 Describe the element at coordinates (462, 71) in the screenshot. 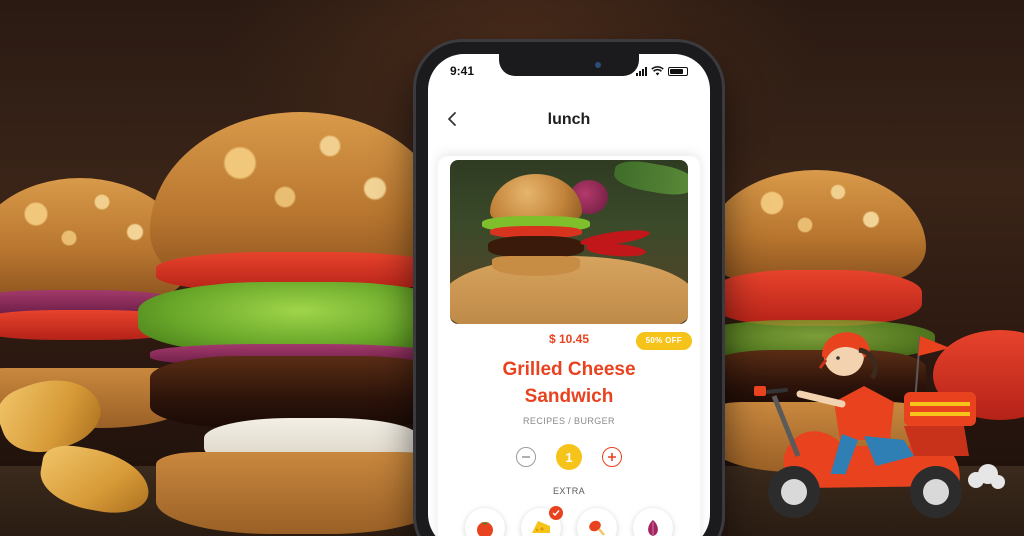

I see `status-time: 9:41` at that location.